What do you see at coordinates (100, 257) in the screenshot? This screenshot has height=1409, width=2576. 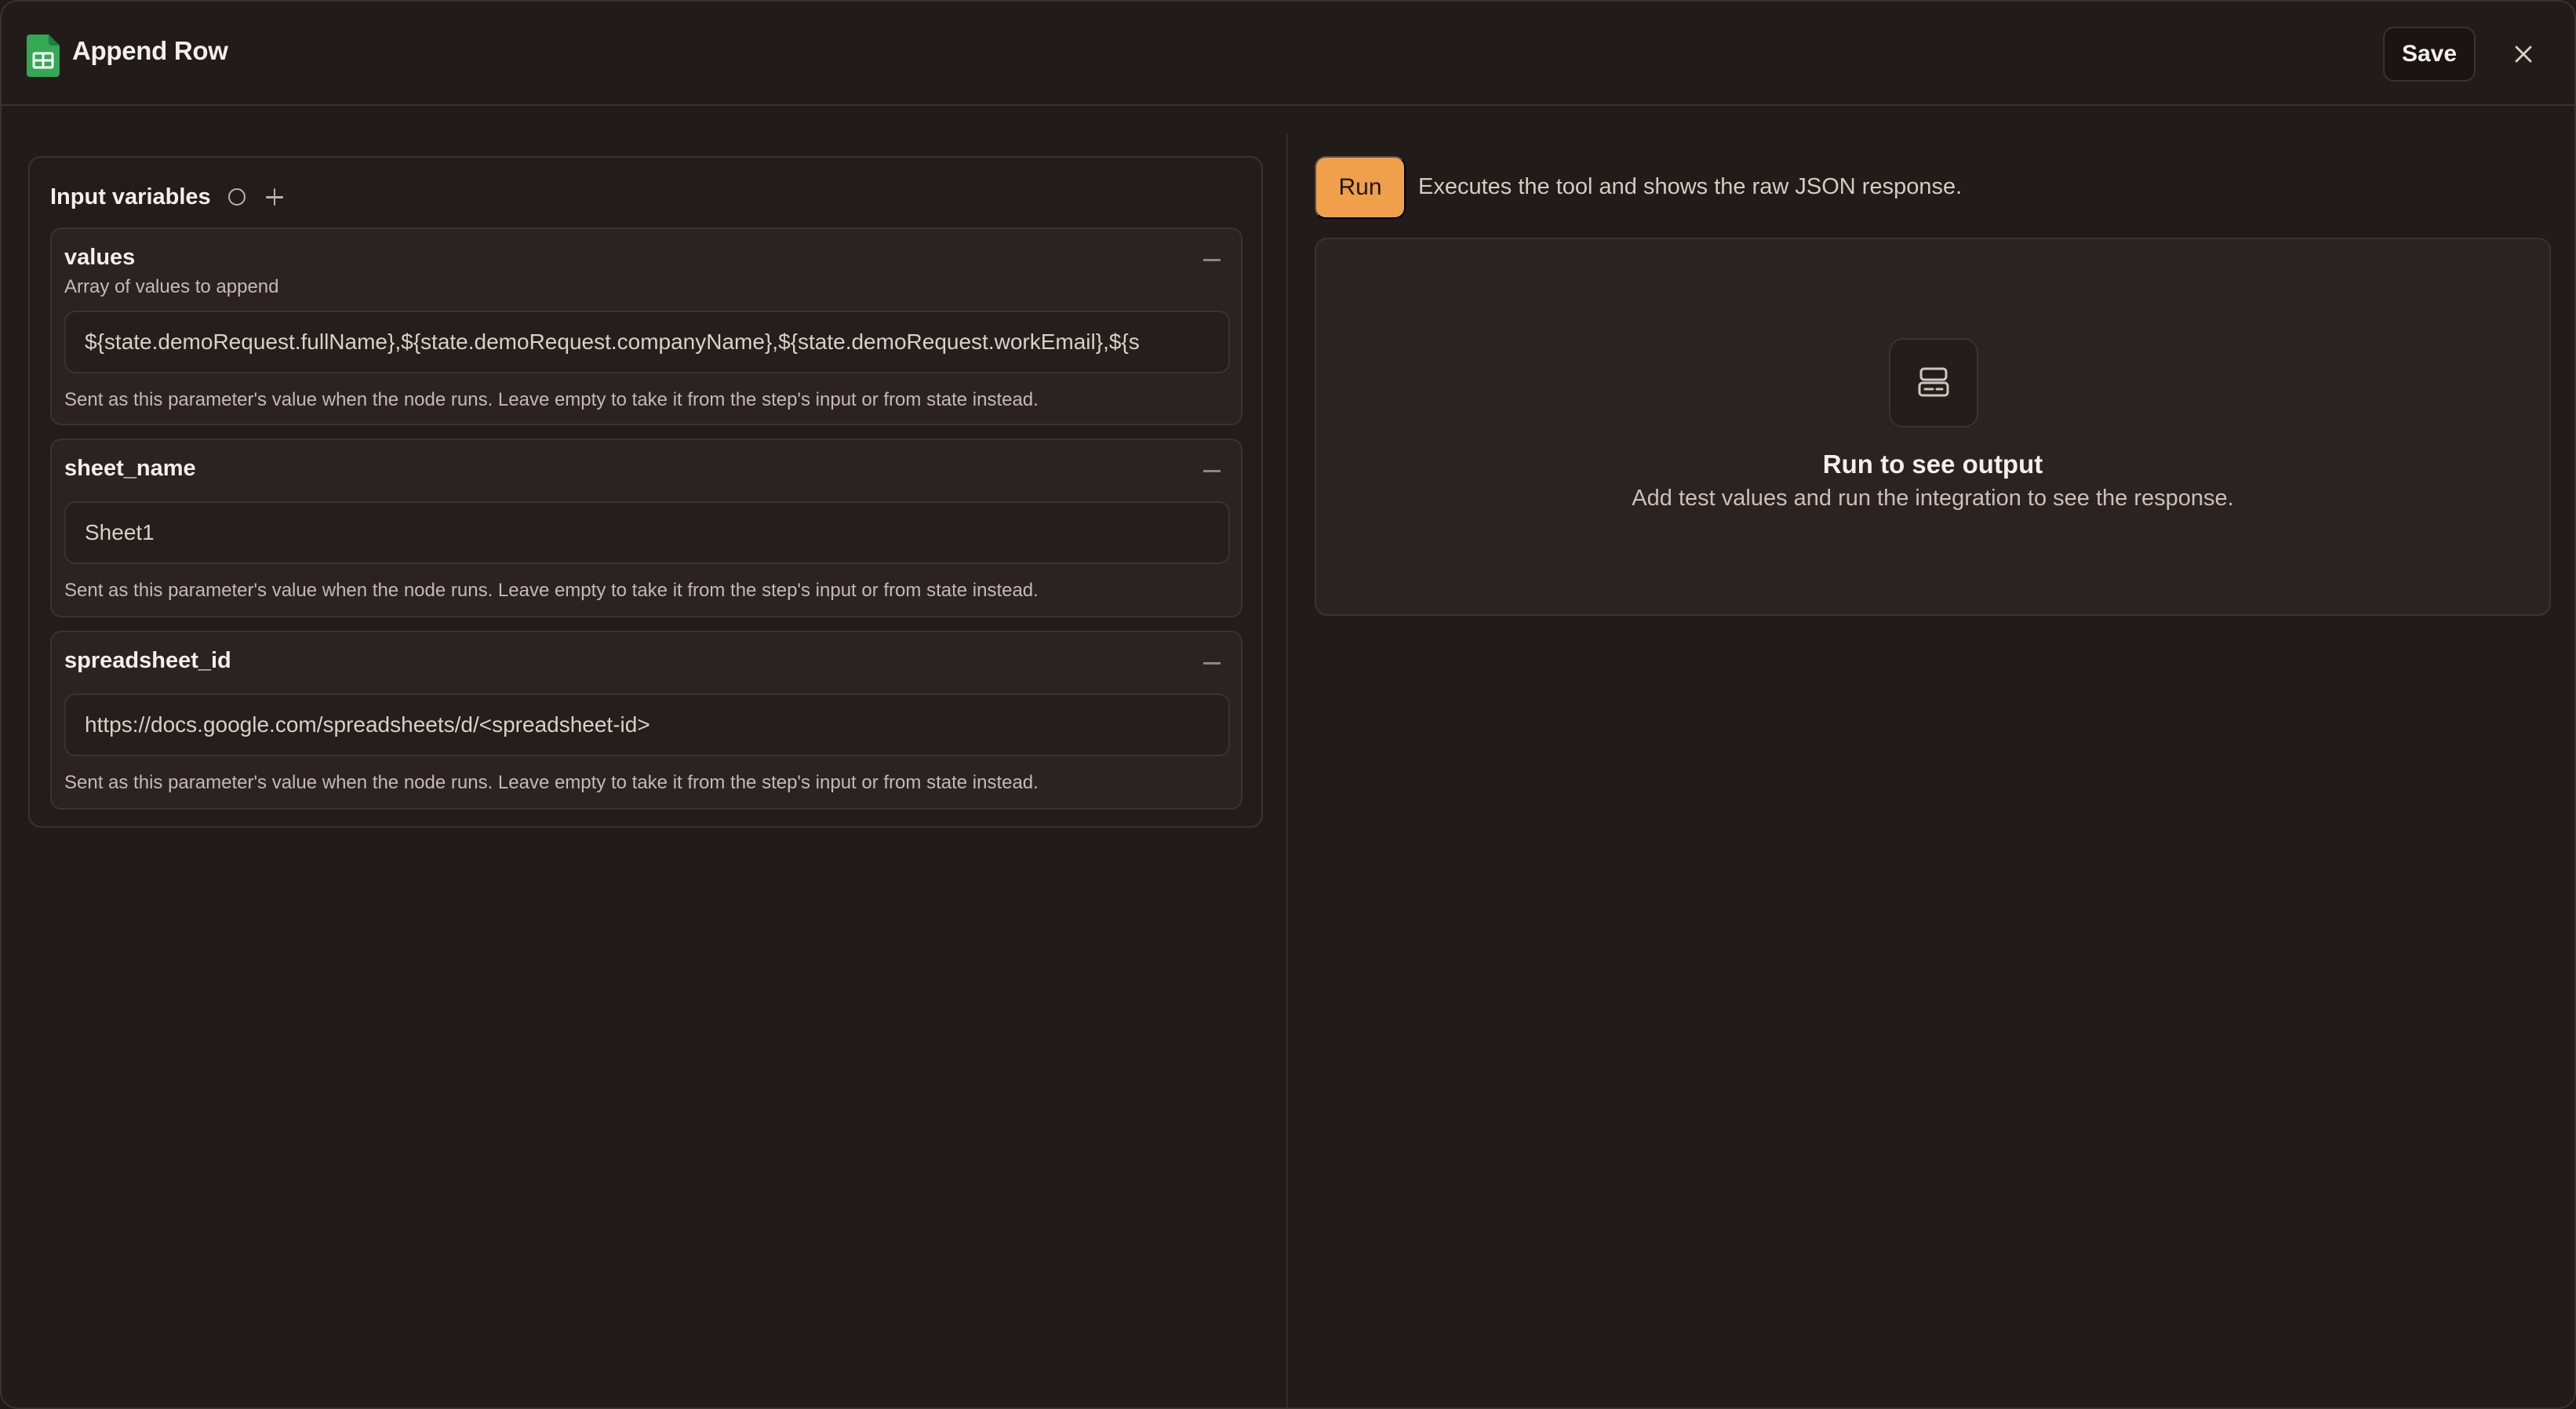 I see `variable-name: values` at bounding box center [100, 257].